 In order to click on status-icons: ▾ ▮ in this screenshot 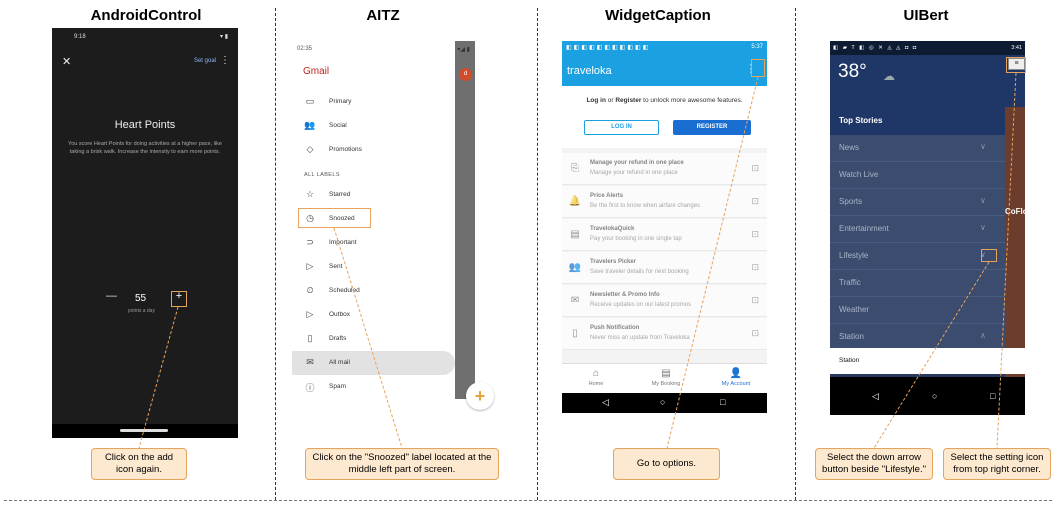, I will do `click(224, 37)`.